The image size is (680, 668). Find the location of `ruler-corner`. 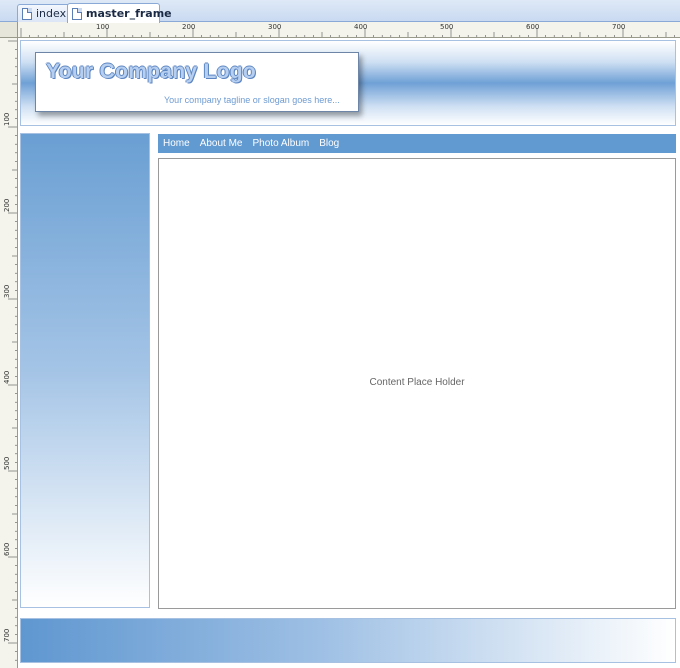

ruler-corner is located at coordinates (9, 30).